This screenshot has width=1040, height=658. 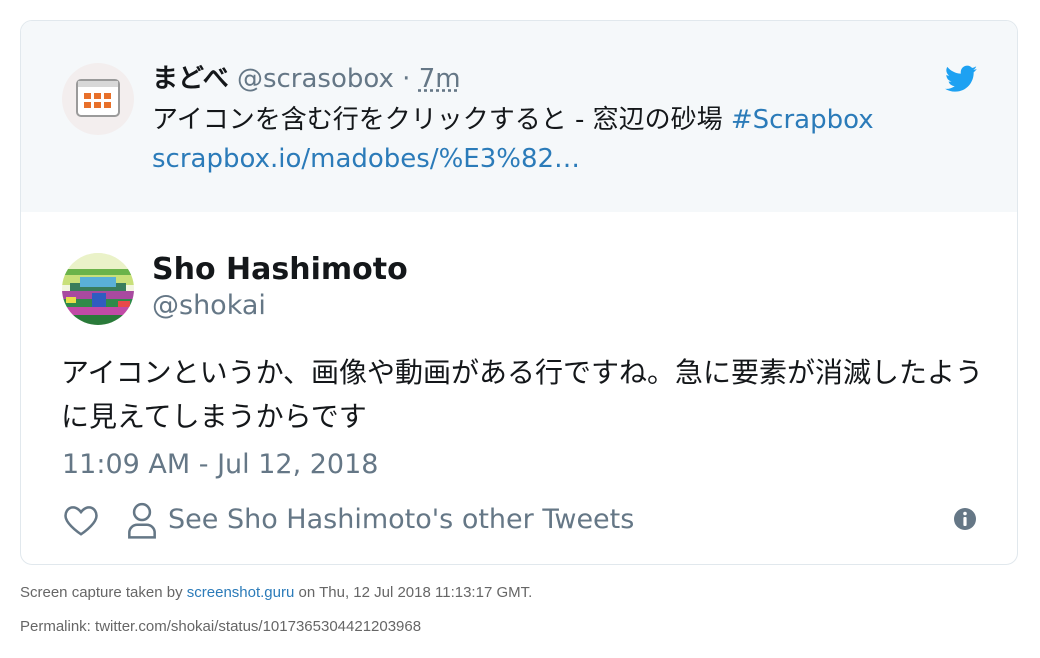 What do you see at coordinates (965, 519) in the screenshot?
I see `info-icon` at bounding box center [965, 519].